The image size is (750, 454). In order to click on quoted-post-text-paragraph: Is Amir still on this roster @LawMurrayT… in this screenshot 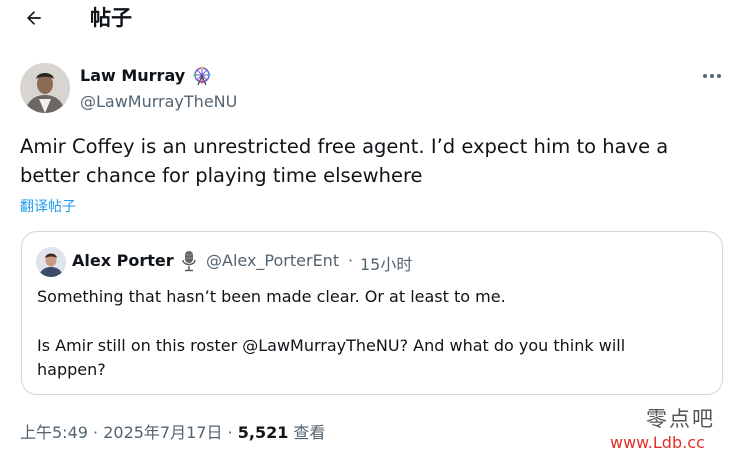, I will do `click(331, 357)`.